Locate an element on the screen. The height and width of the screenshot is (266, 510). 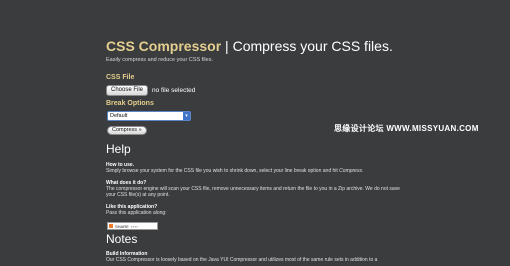
help-answer: Pass this application along: is located at coordinates (136, 213).